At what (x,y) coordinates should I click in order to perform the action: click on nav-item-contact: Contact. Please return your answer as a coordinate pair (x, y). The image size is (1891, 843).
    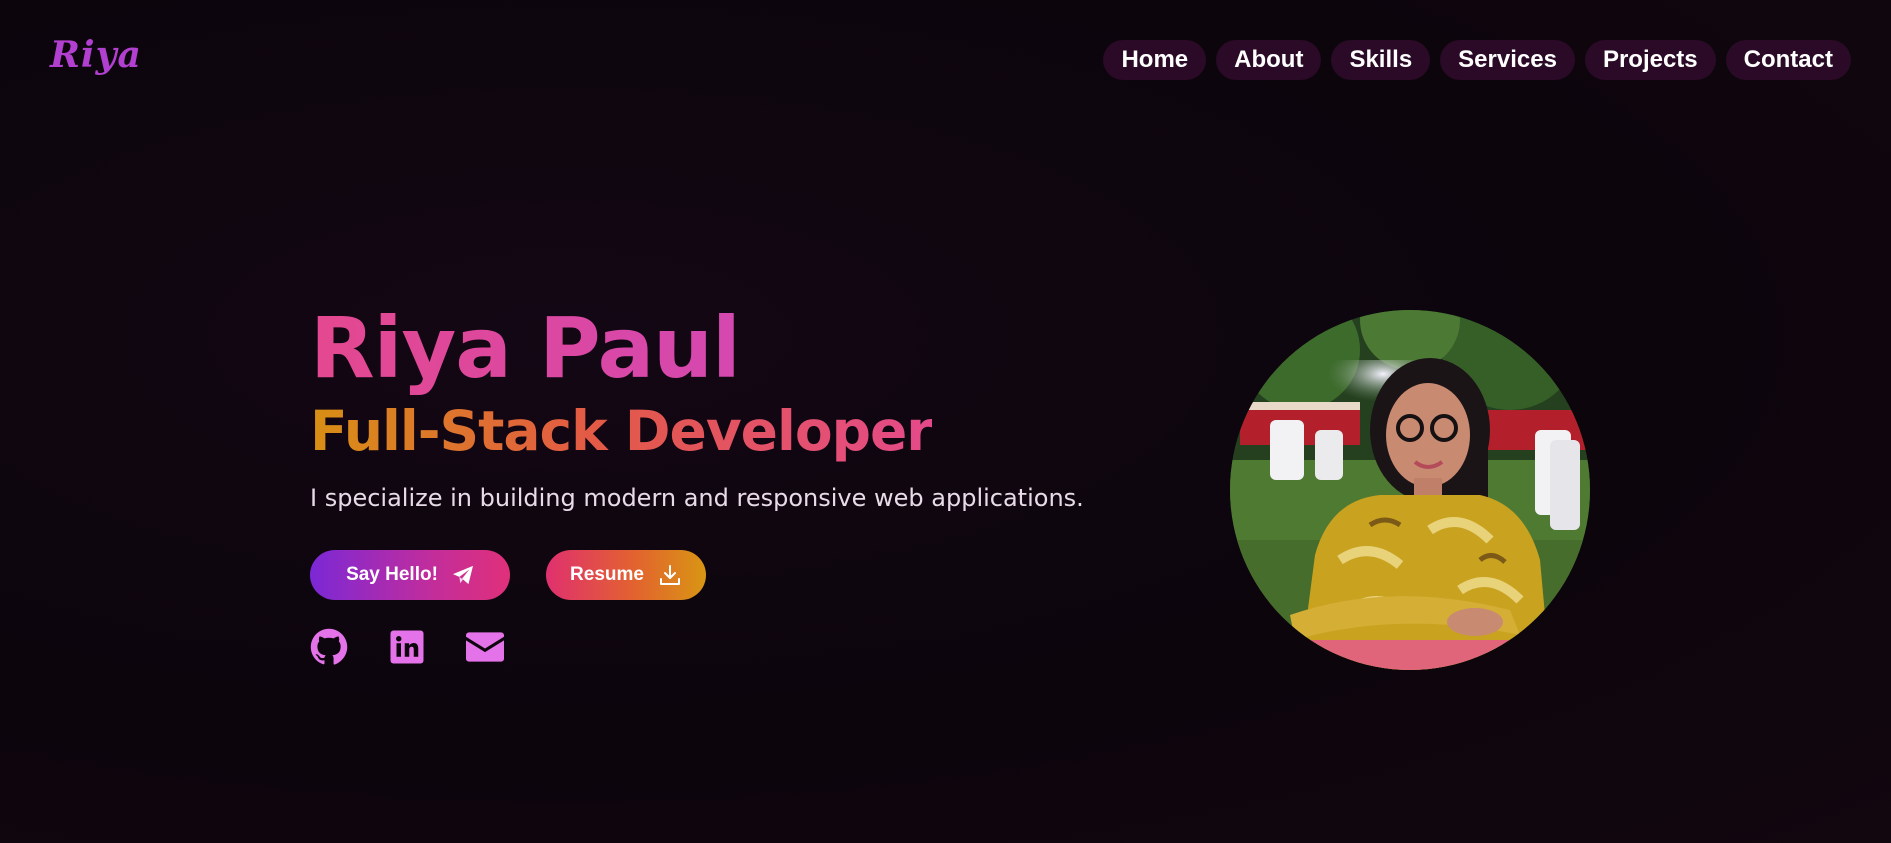
    Looking at the image, I should click on (1788, 60).